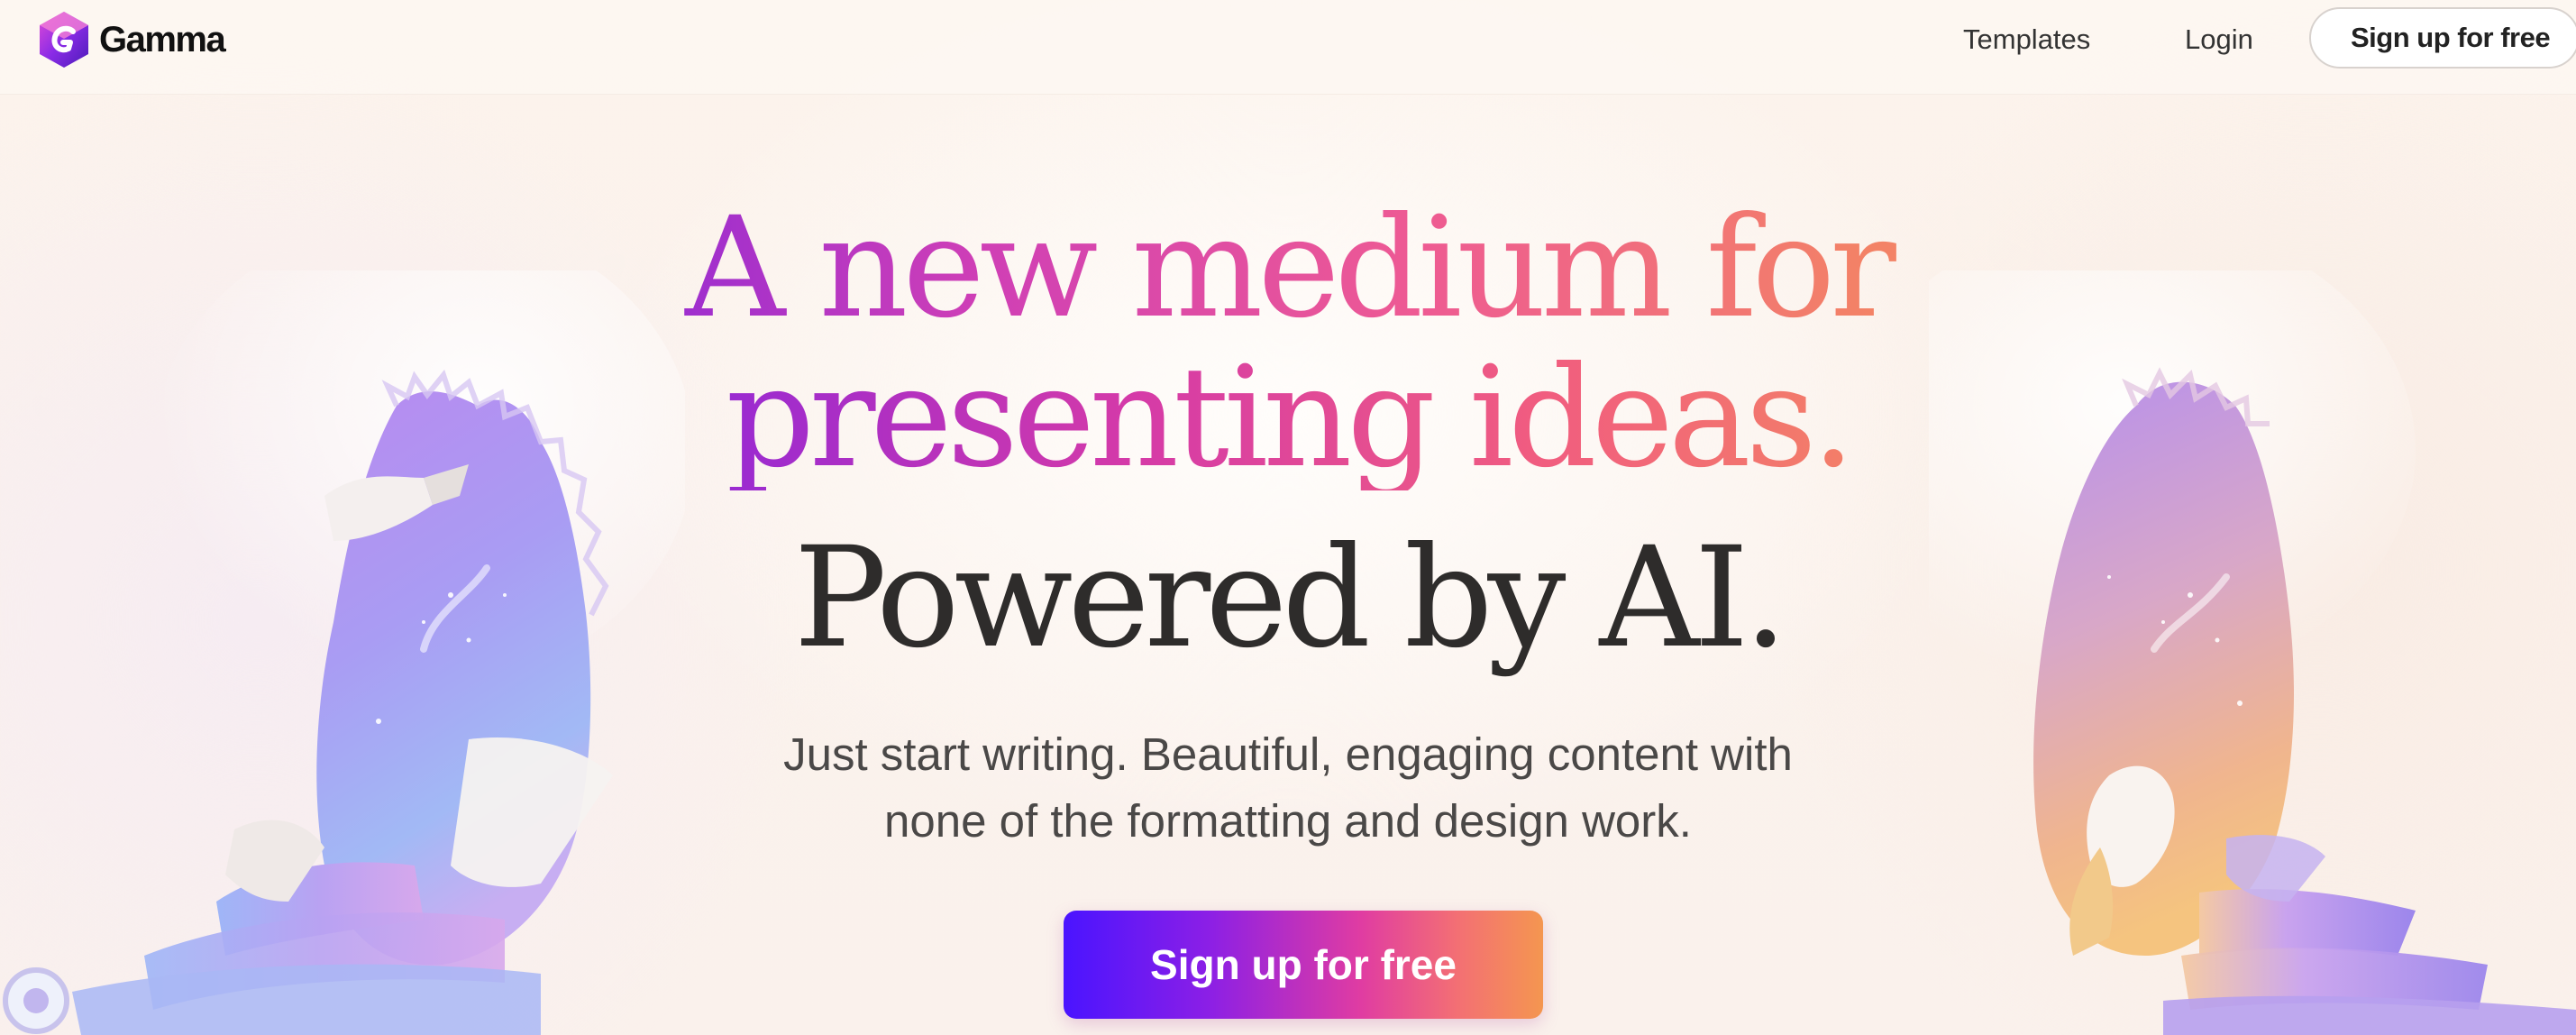 This screenshot has height=1035, width=2576. Describe the element at coordinates (1288, 47) in the screenshot. I see `top-nav: Gamma Templates Login Sign up for free` at that location.